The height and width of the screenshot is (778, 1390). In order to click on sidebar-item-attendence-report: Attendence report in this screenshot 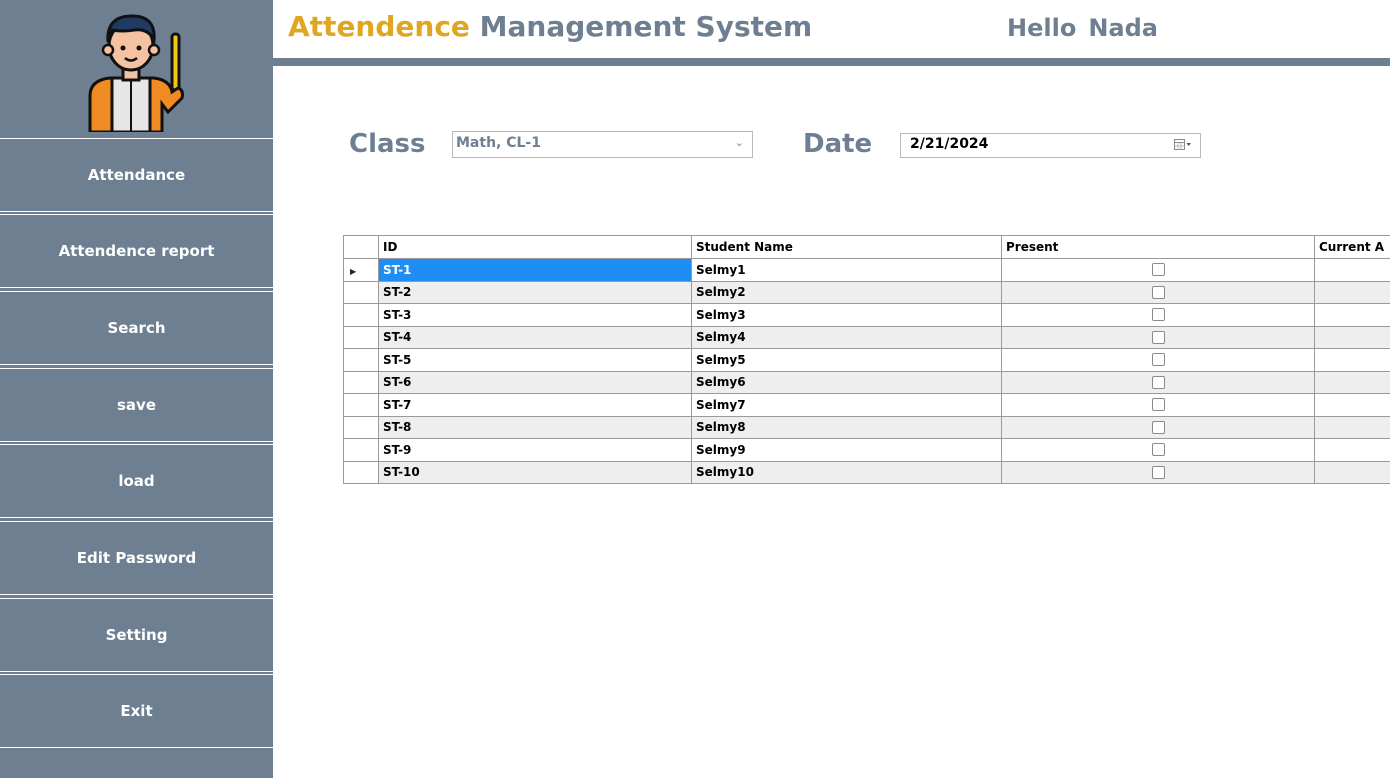, I will do `click(136, 251)`.